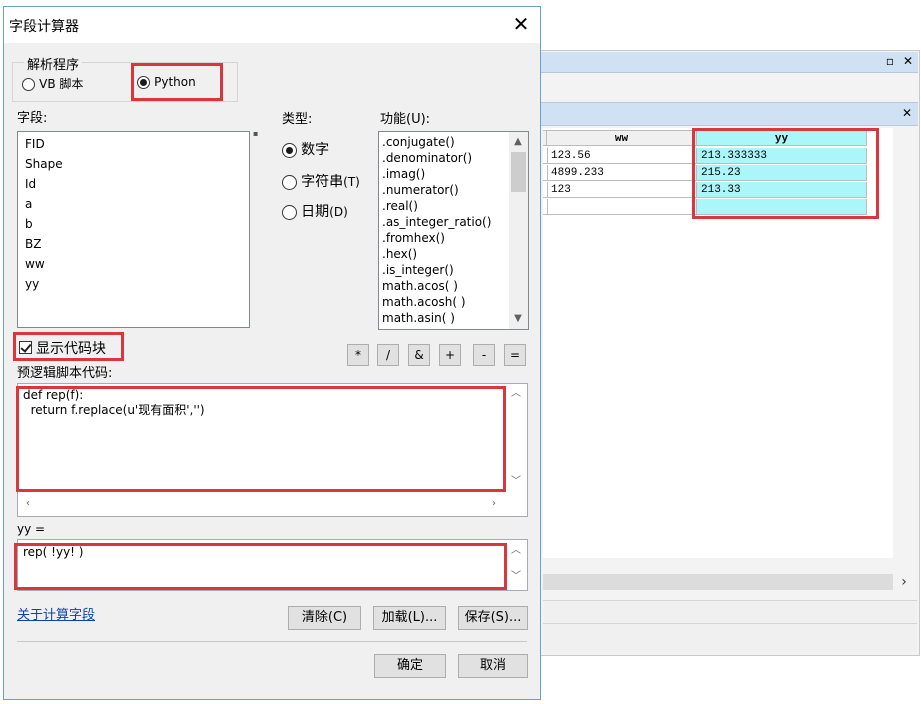 Image resolution: width=921 pixels, height=704 pixels. Describe the element at coordinates (907, 113) in the screenshot. I see `close-tab-icon: ✕` at that location.